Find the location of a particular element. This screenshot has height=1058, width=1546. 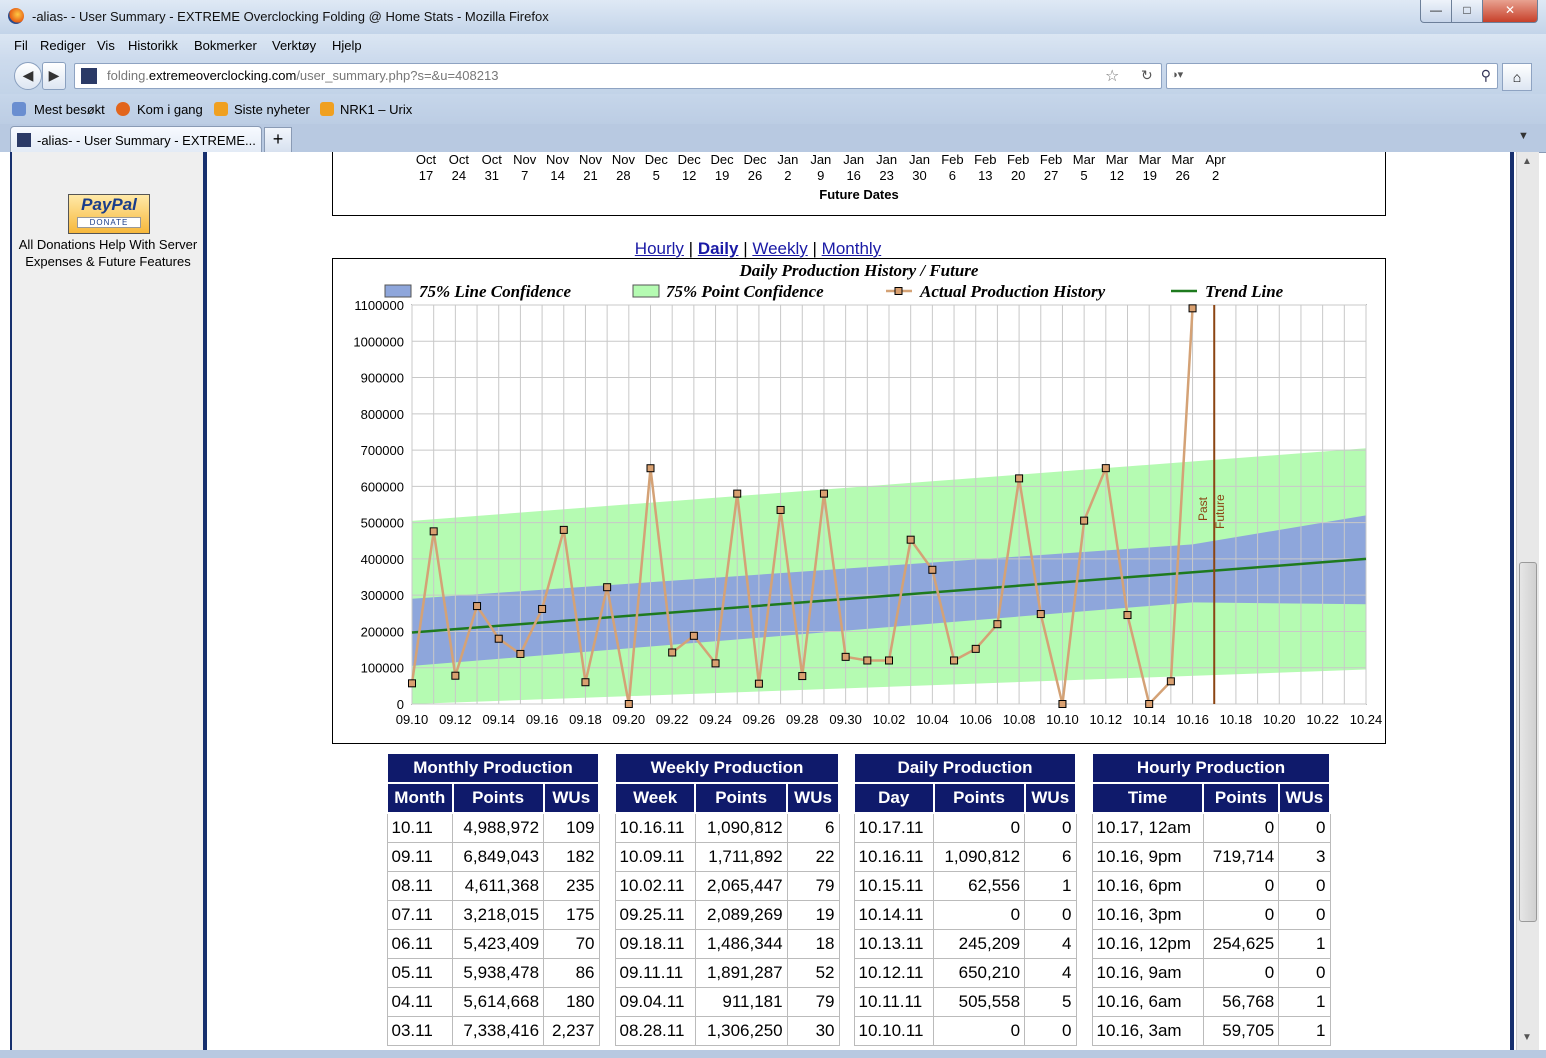

table-row: 08.11 4,611,368 235 is located at coordinates (493, 886).